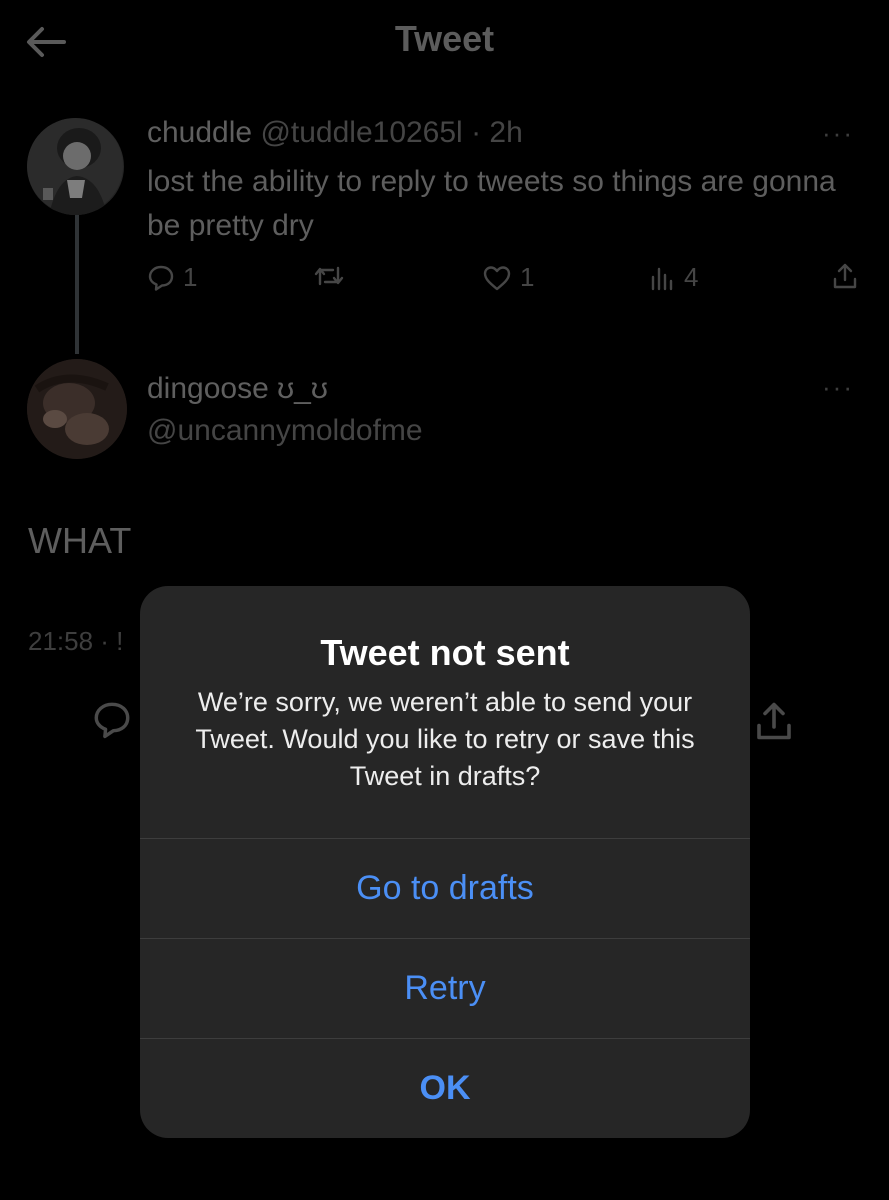 The width and height of the screenshot is (889, 1200). I want to click on heart-icon, so click(497, 277).